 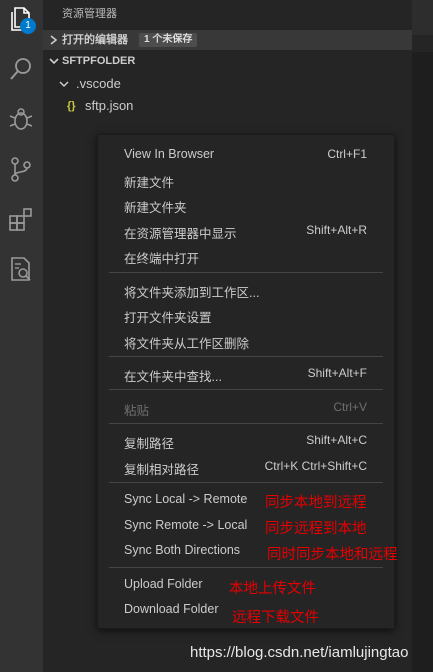 What do you see at coordinates (227, 40) in the screenshot?
I see `open-editors-header: 打开的编辑器 1 个未保存` at bounding box center [227, 40].